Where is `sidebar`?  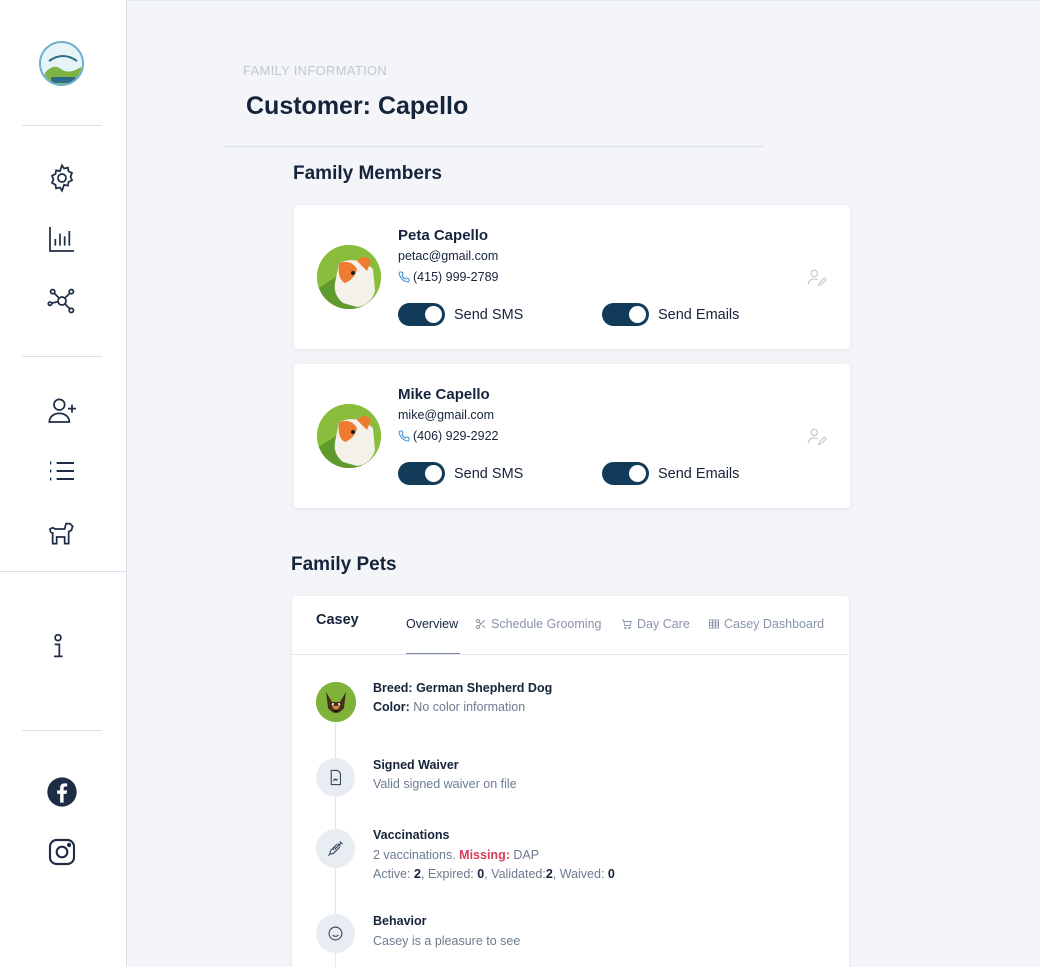
sidebar is located at coordinates (63, 483).